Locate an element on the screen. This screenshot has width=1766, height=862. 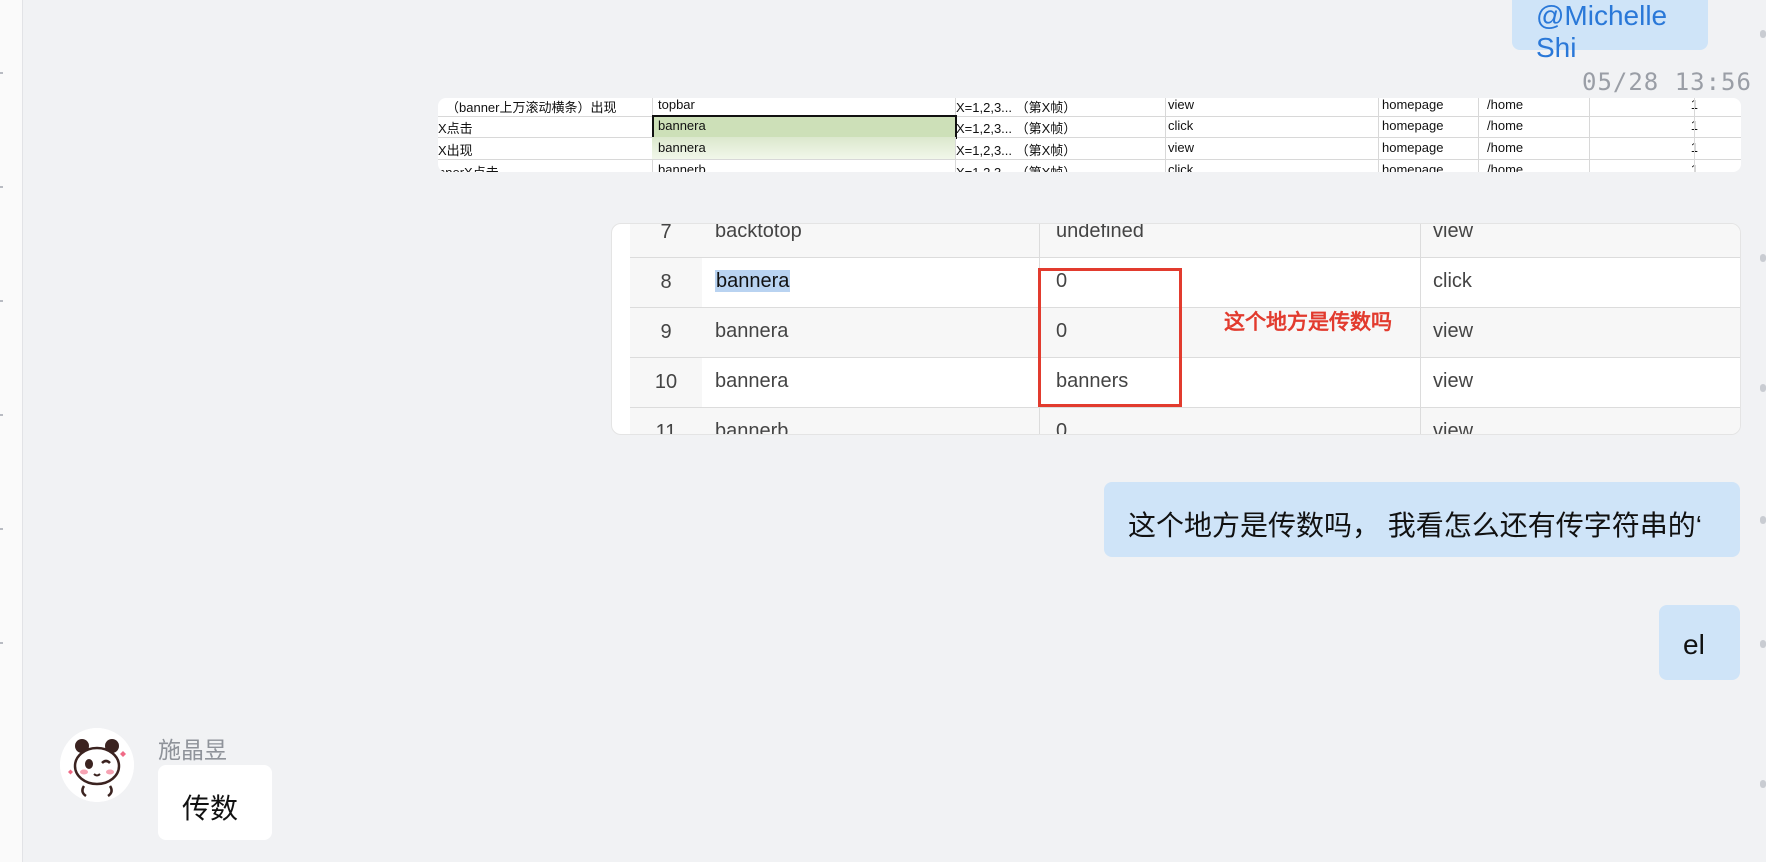
avatar is located at coordinates (97, 765).